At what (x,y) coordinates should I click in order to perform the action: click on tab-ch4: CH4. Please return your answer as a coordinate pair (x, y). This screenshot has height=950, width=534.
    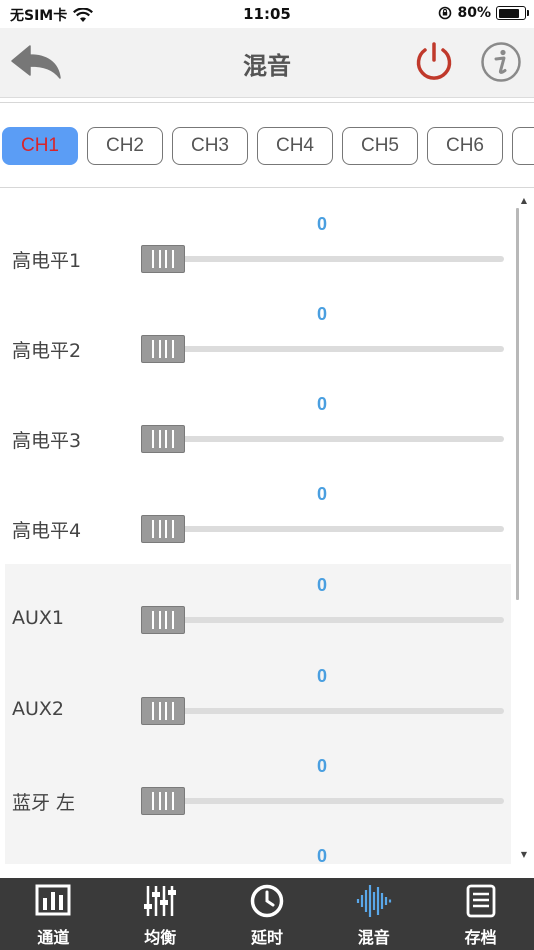
    Looking at the image, I should click on (295, 146).